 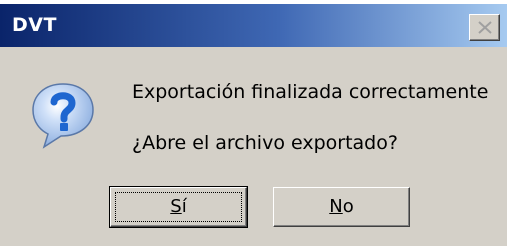 What do you see at coordinates (34, 25) in the screenshot?
I see `window-title: DVT` at bounding box center [34, 25].